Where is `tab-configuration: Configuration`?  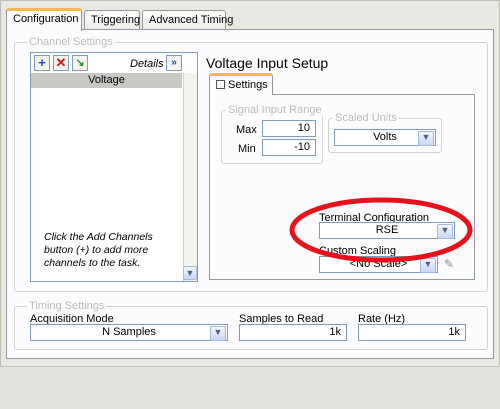 tab-configuration: Configuration is located at coordinates (44, 19).